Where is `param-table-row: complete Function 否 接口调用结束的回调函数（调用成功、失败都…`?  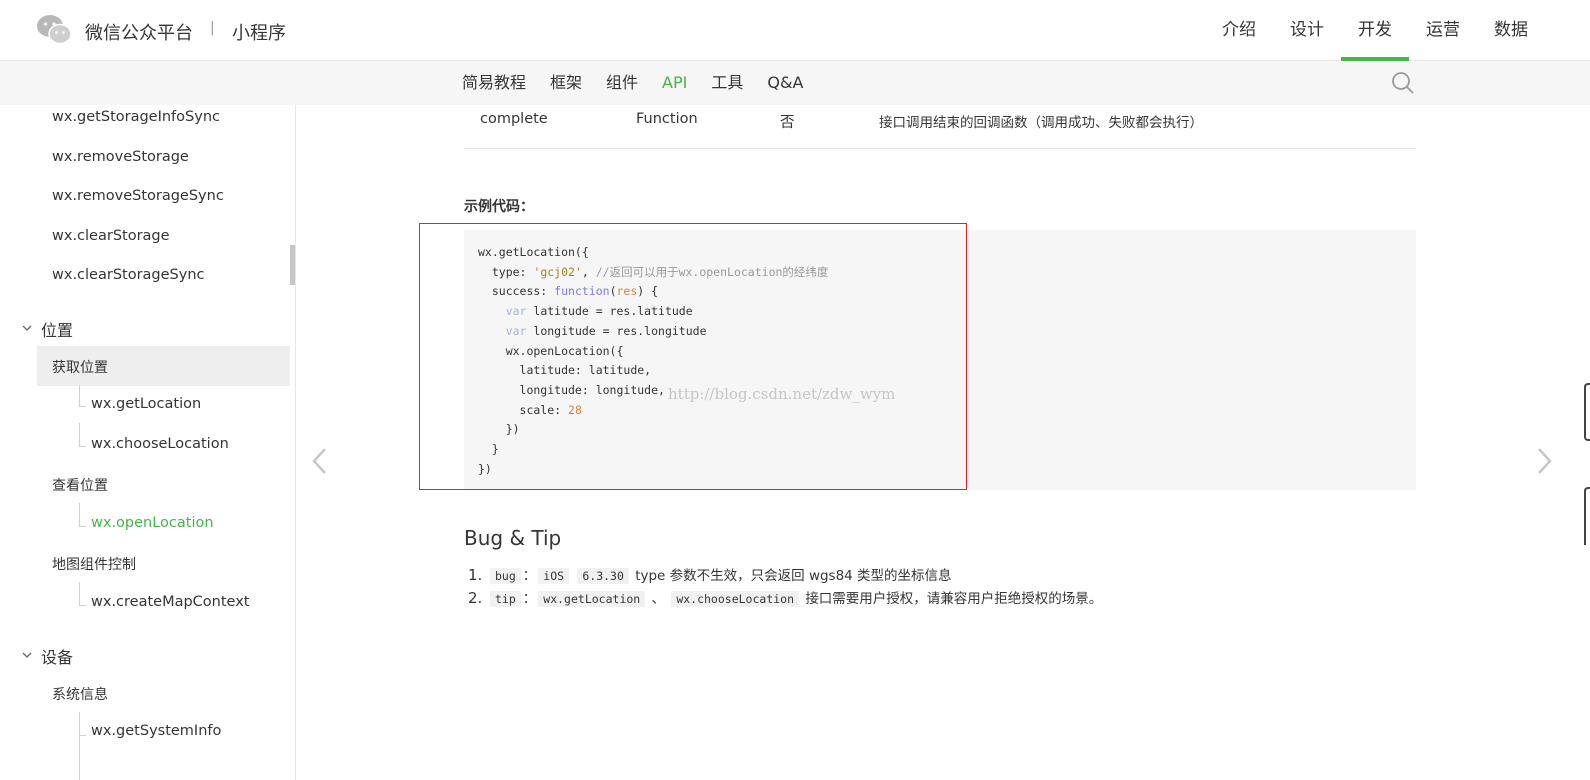 param-table-row: complete Function 否 接口调用结束的回调函数（调用成功、失败都… is located at coordinates (940, 127).